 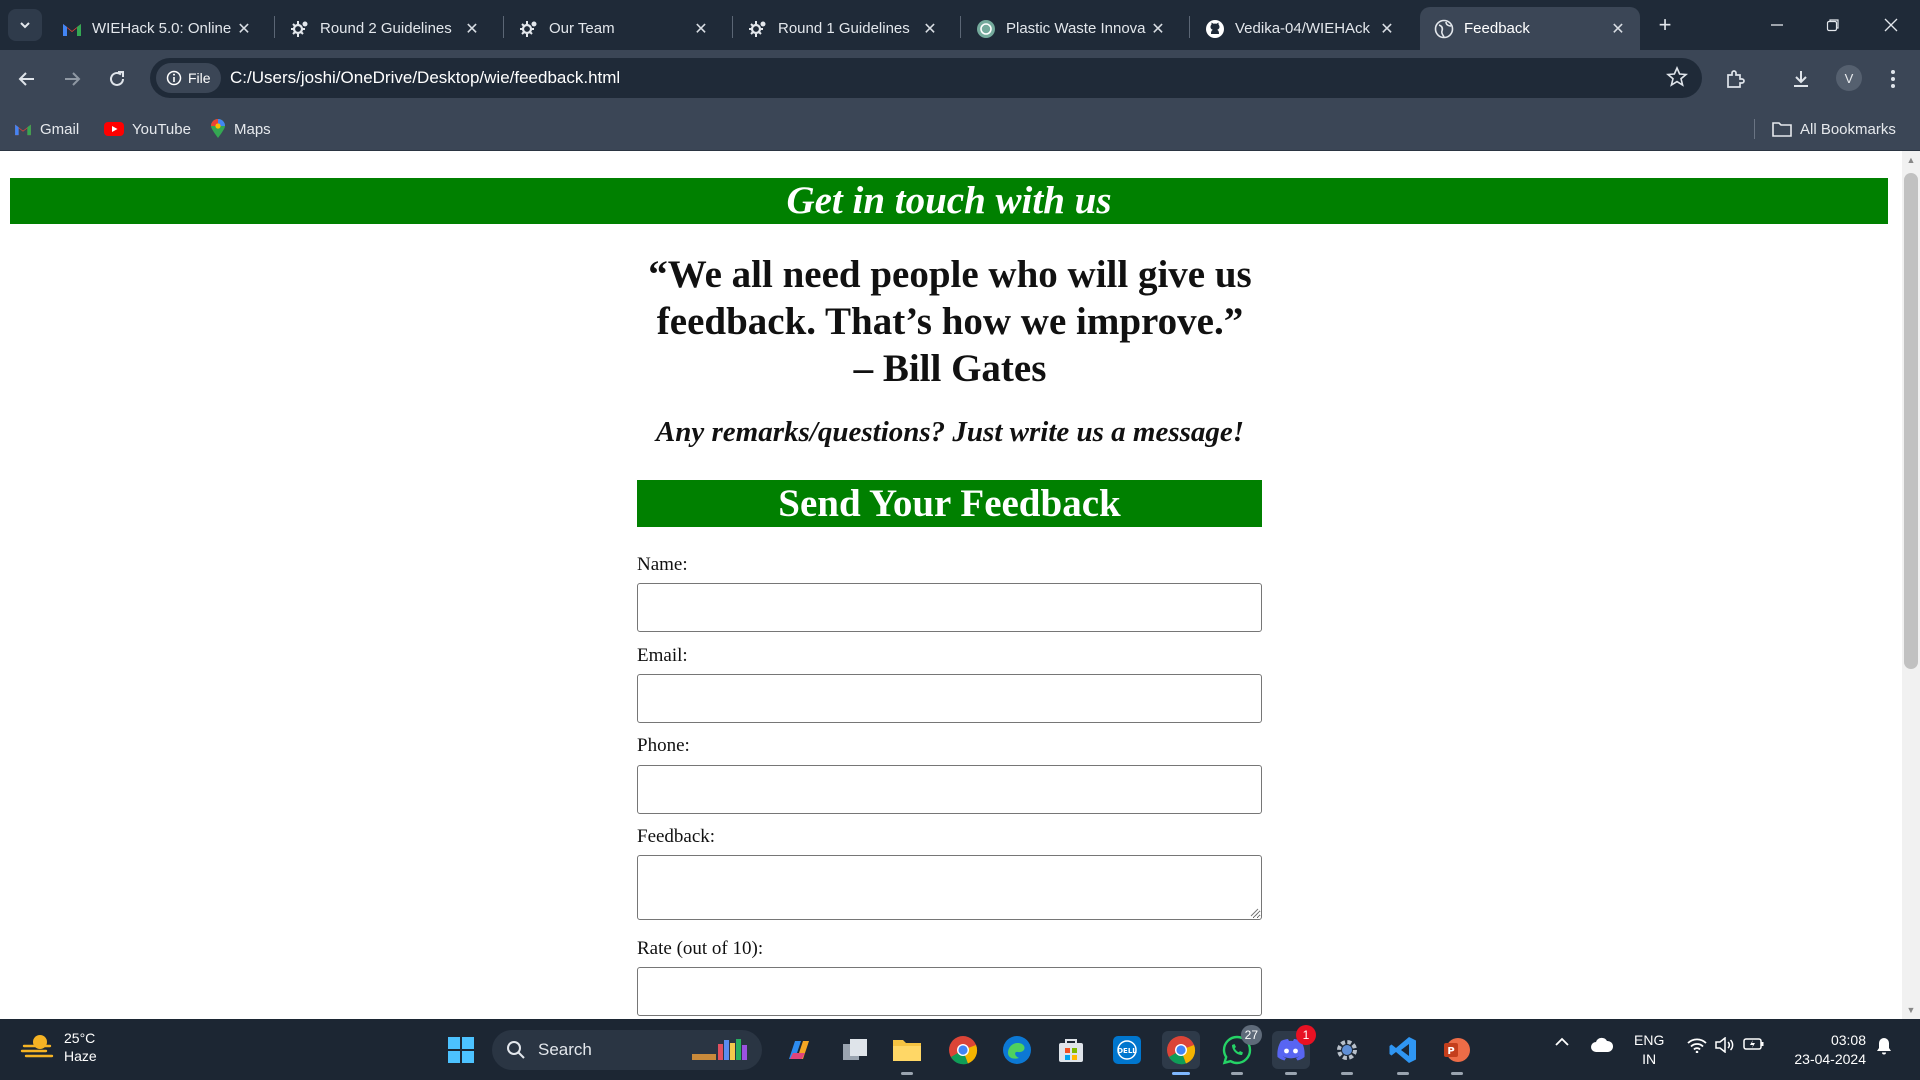 I want to click on taskbar-search: Search, so click(x=627, y=1050).